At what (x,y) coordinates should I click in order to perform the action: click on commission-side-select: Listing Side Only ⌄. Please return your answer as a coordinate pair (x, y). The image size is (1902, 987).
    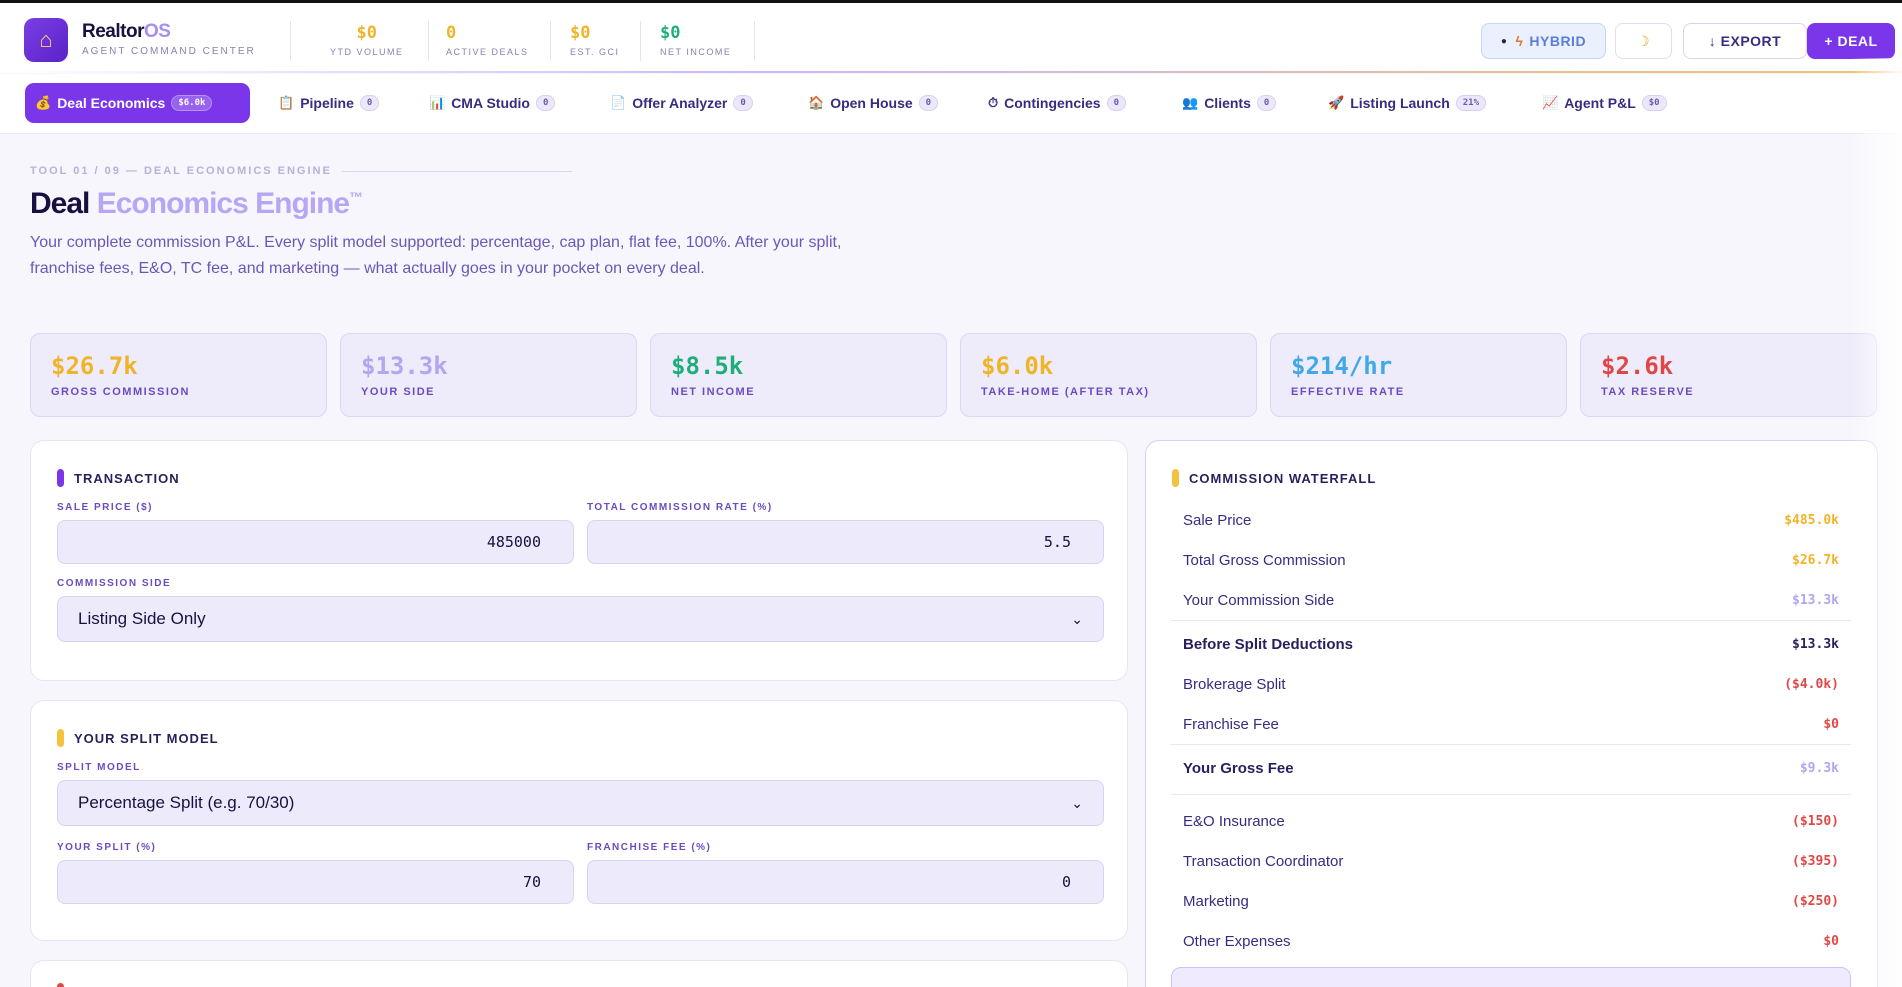
    Looking at the image, I should click on (580, 619).